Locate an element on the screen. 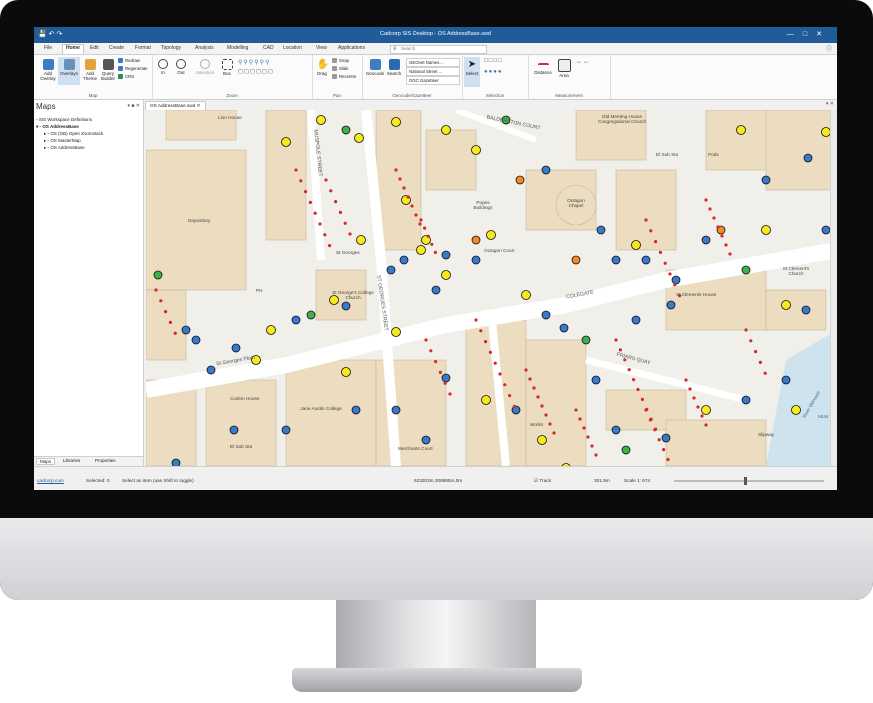  window-controls: —□✕ is located at coordinates (809, 34).